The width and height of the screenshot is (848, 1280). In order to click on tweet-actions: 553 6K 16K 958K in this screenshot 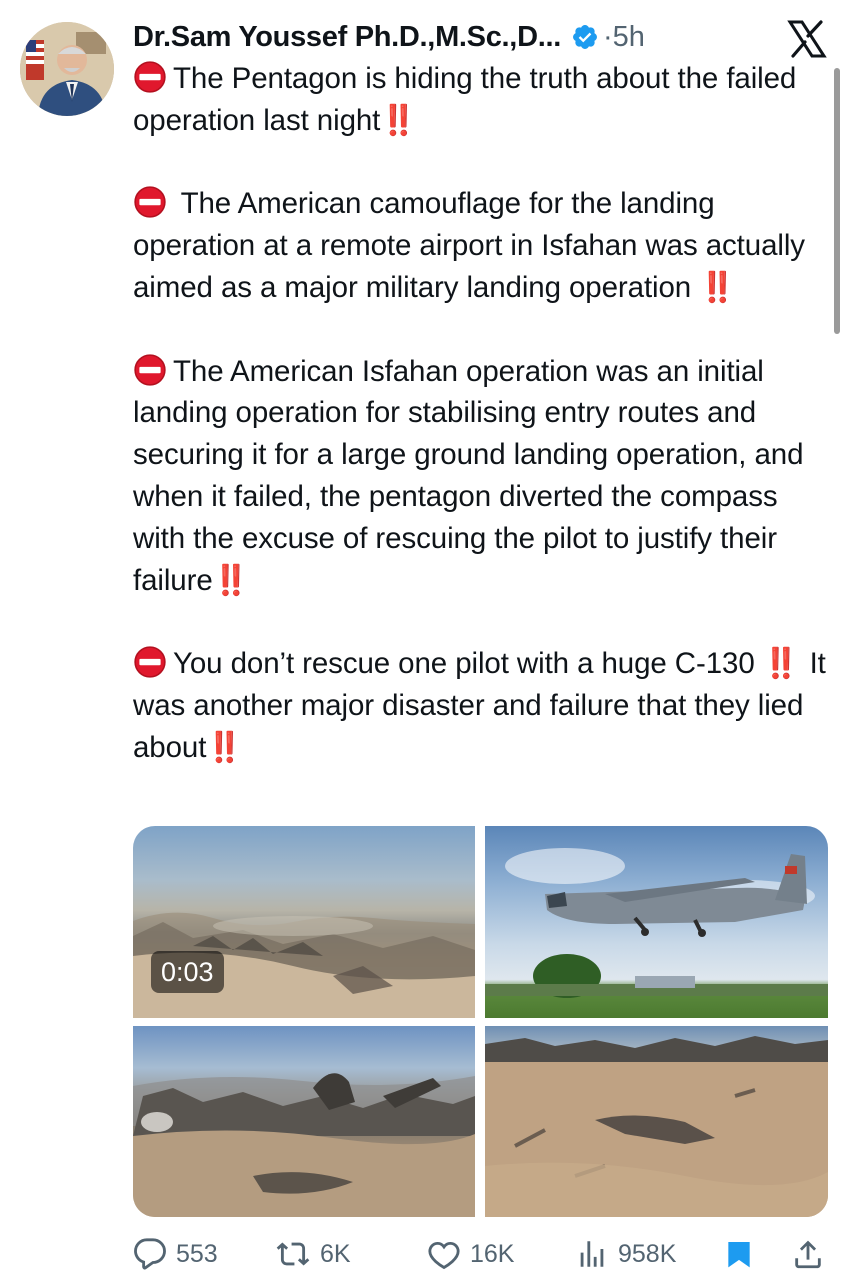, I will do `click(480, 1254)`.